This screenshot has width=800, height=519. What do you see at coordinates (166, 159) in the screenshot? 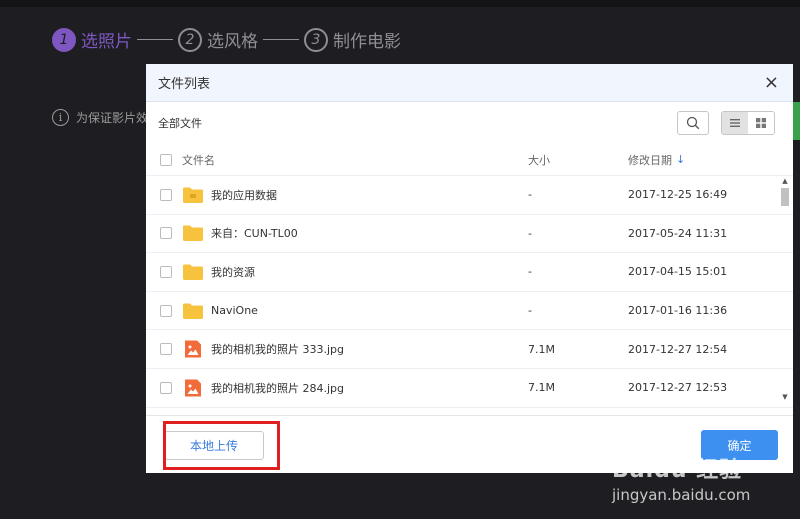
I see `select-all-checkbox` at bounding box center [166, 159].